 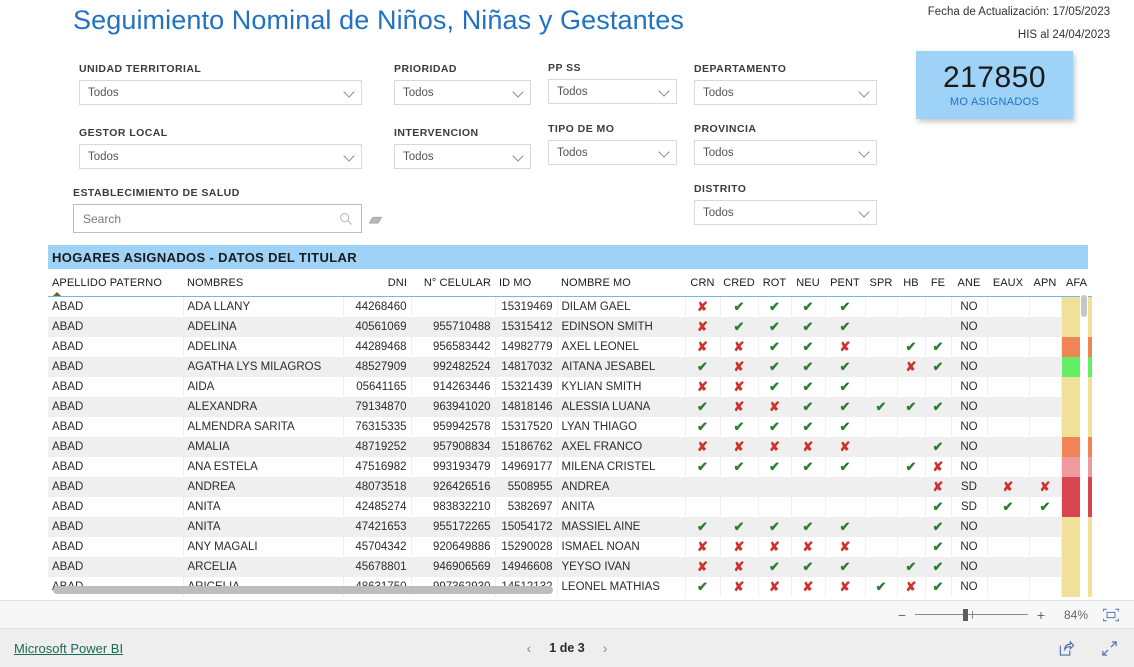 What do you see at coordinates (115, 283) in the screenshot?
I see `col-apellido-paterno: APELLIDO PATERNO` at bounding box center [115, 283].